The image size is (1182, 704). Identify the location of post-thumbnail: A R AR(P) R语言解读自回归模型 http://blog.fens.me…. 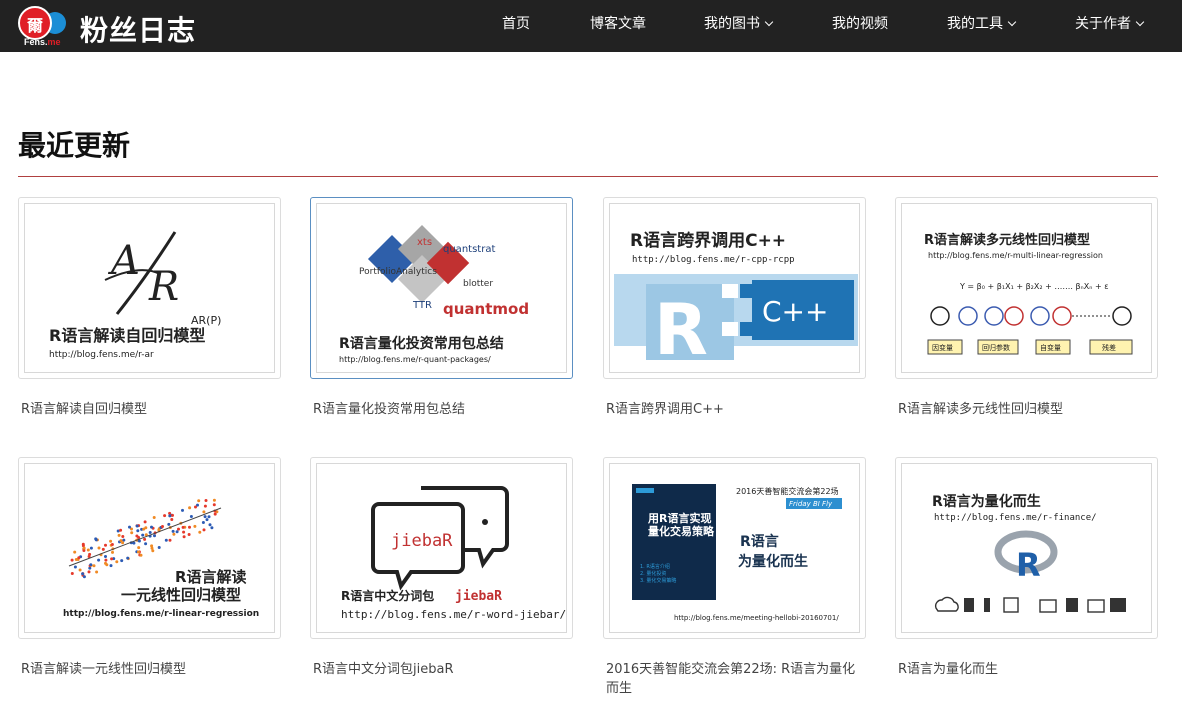
(149, 288).